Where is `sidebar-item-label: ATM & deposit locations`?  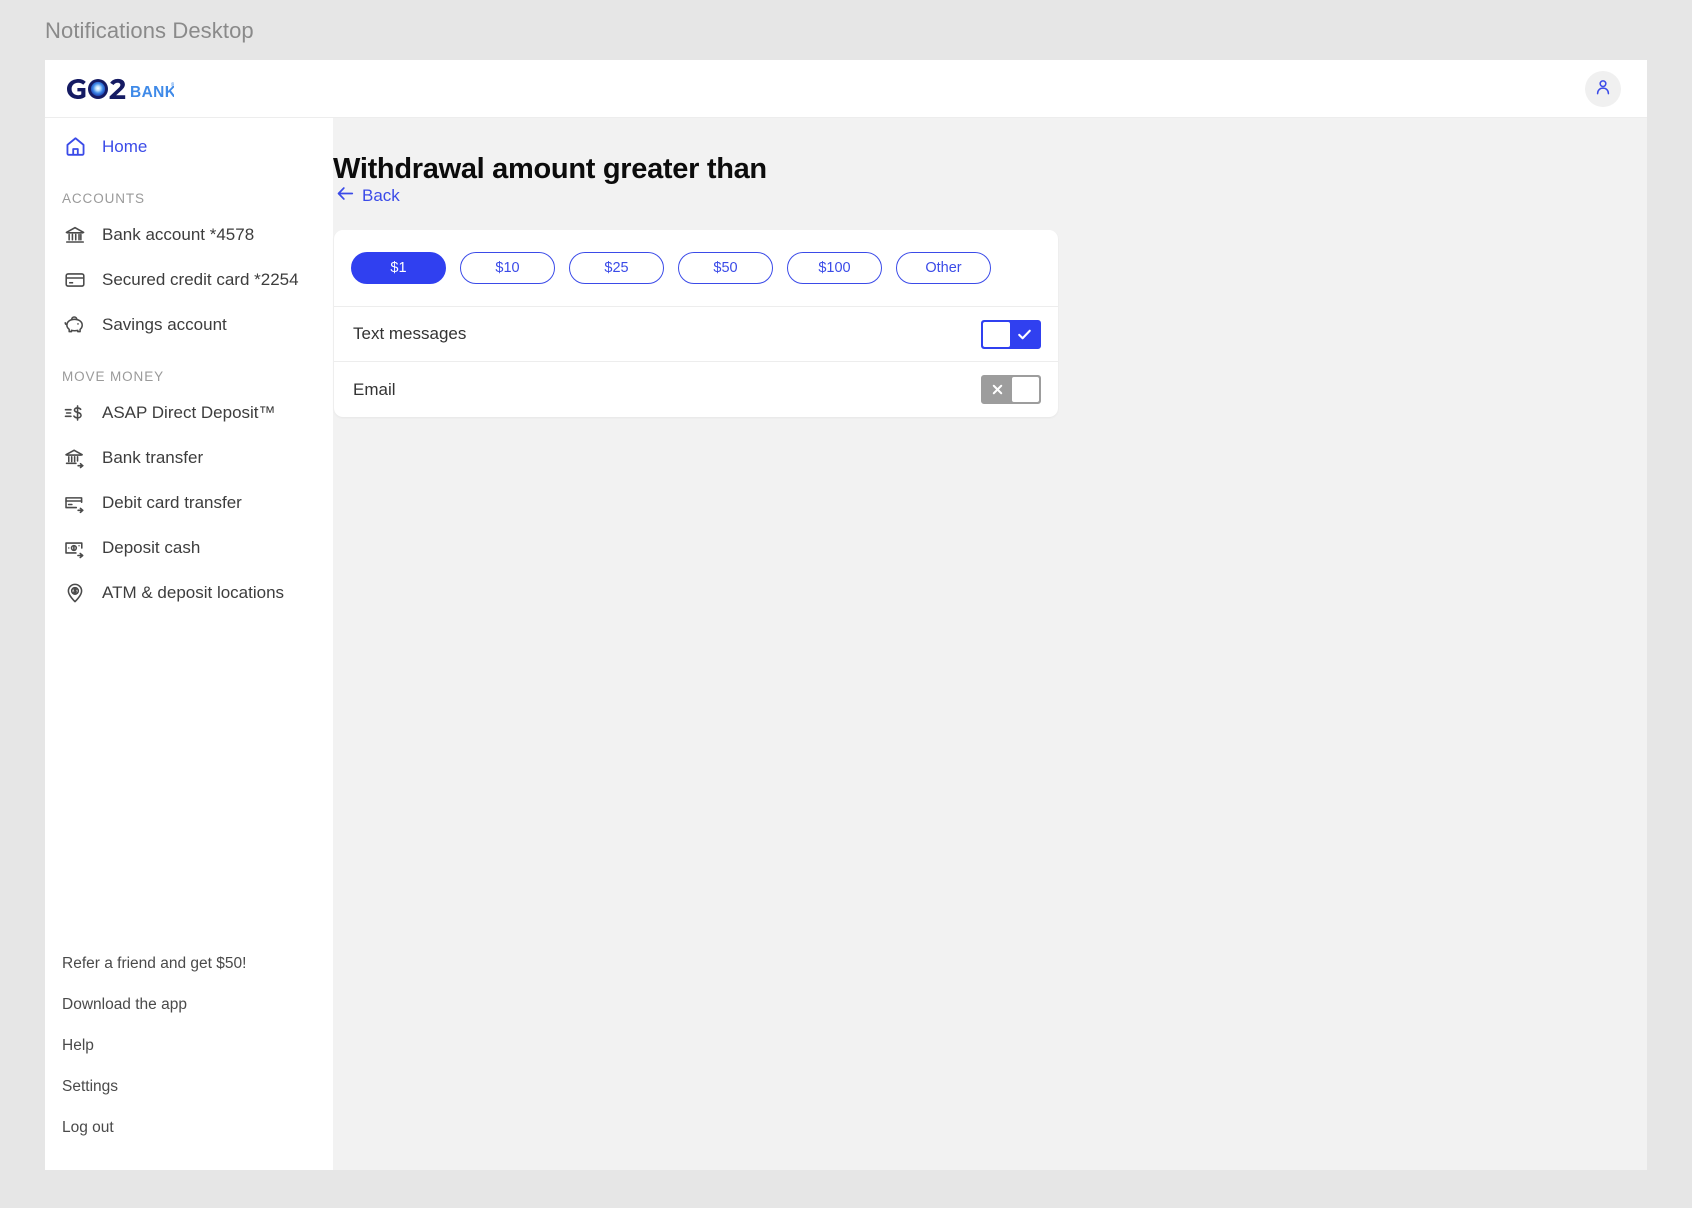 sidebar-item-label: ATM & deposit locations is located at coordinates (193, 592).